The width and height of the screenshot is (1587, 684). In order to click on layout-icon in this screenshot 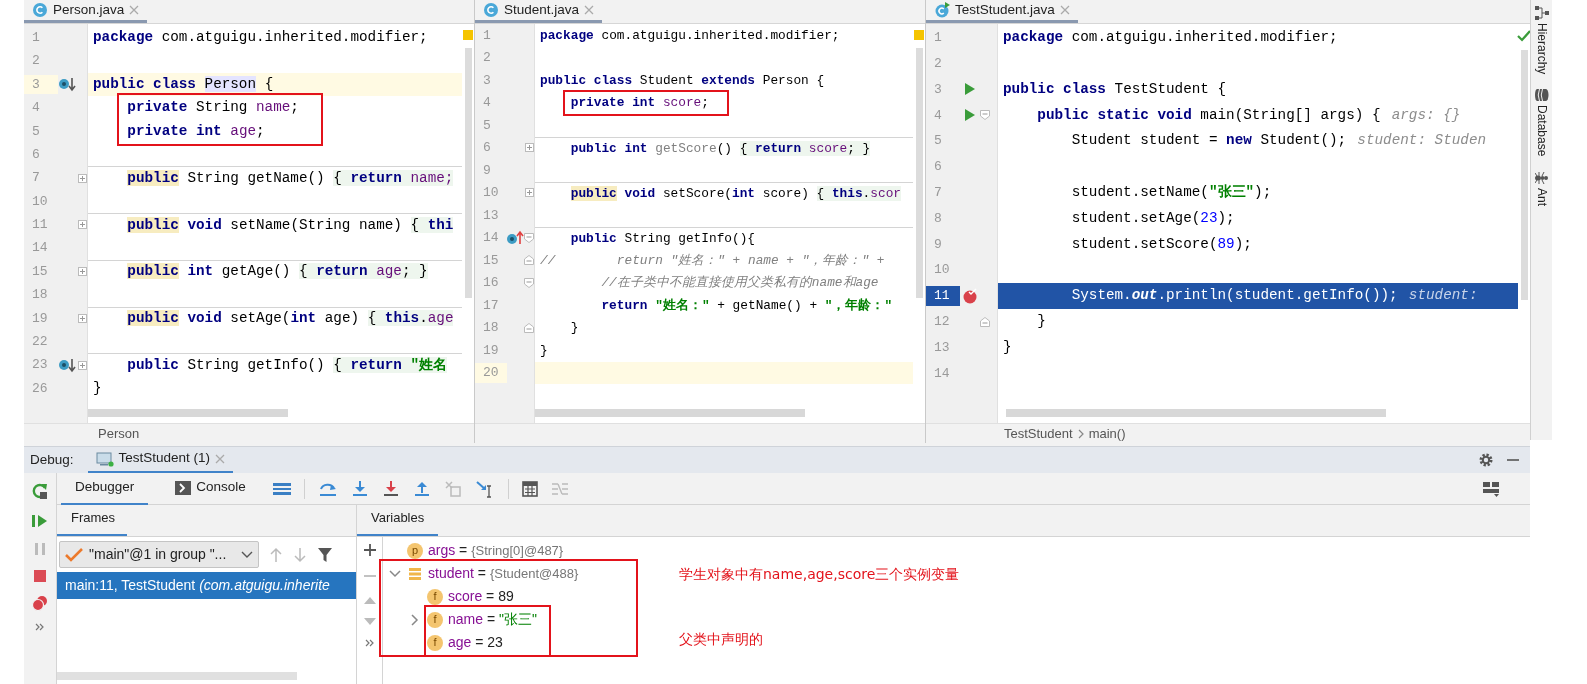, I will do `click(1491, 488)`.